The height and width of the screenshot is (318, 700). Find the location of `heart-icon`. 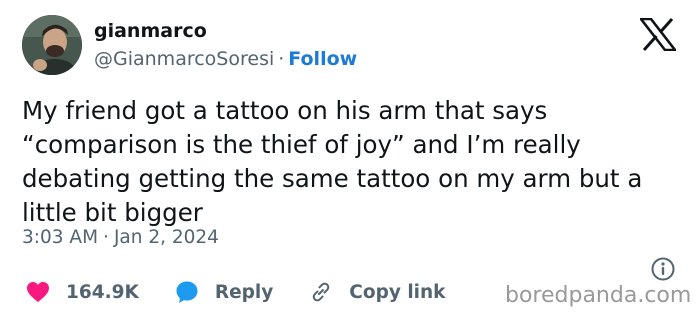

heart-icon is located at coordinates (38, 292).